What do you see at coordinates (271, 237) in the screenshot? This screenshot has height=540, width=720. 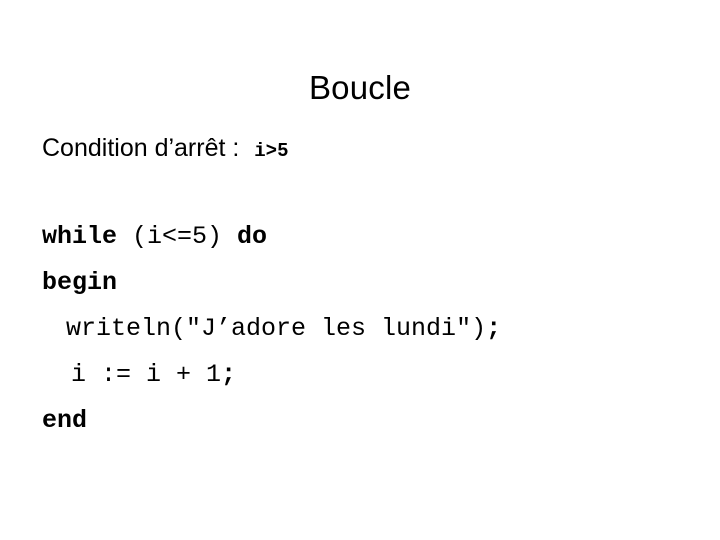 I see `code-line: while (i<=5) do` at bounding box center [271, 237].